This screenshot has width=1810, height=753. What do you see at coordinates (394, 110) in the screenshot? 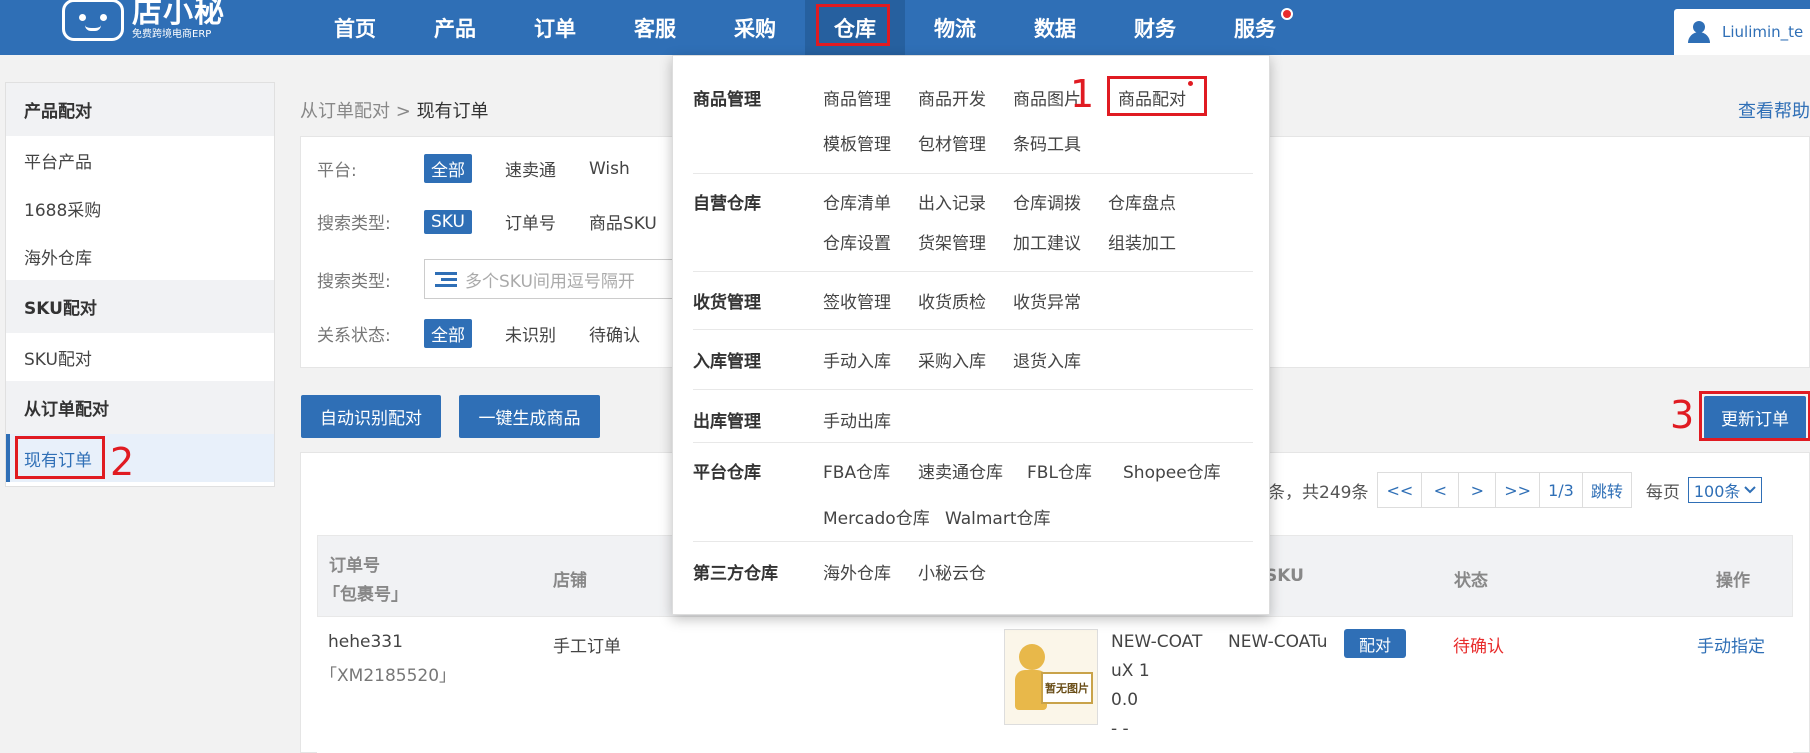
I see `breadcrumb: 从订单配对 > 现有订单` at bounding box center [394, 110].